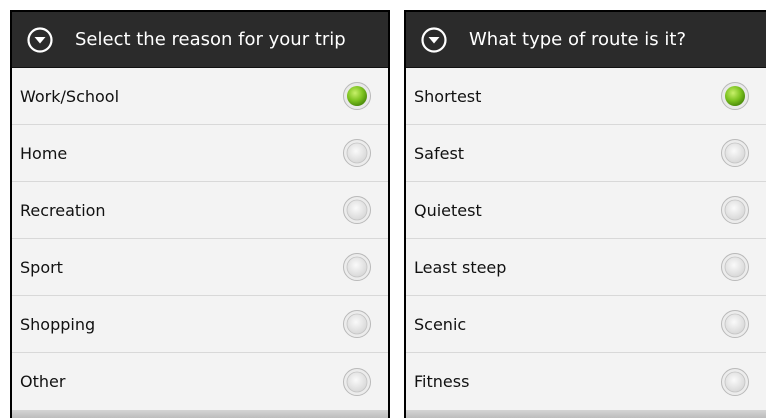 The width and height of the screenshot is (766, 418). I want to click on option-label: Sport, so click(41, 267).